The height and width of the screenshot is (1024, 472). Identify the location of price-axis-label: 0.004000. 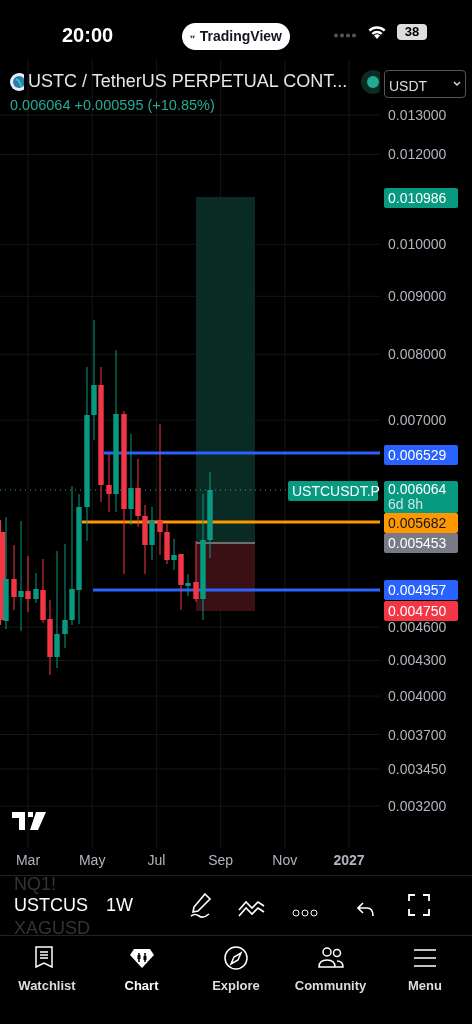
(417, 696).